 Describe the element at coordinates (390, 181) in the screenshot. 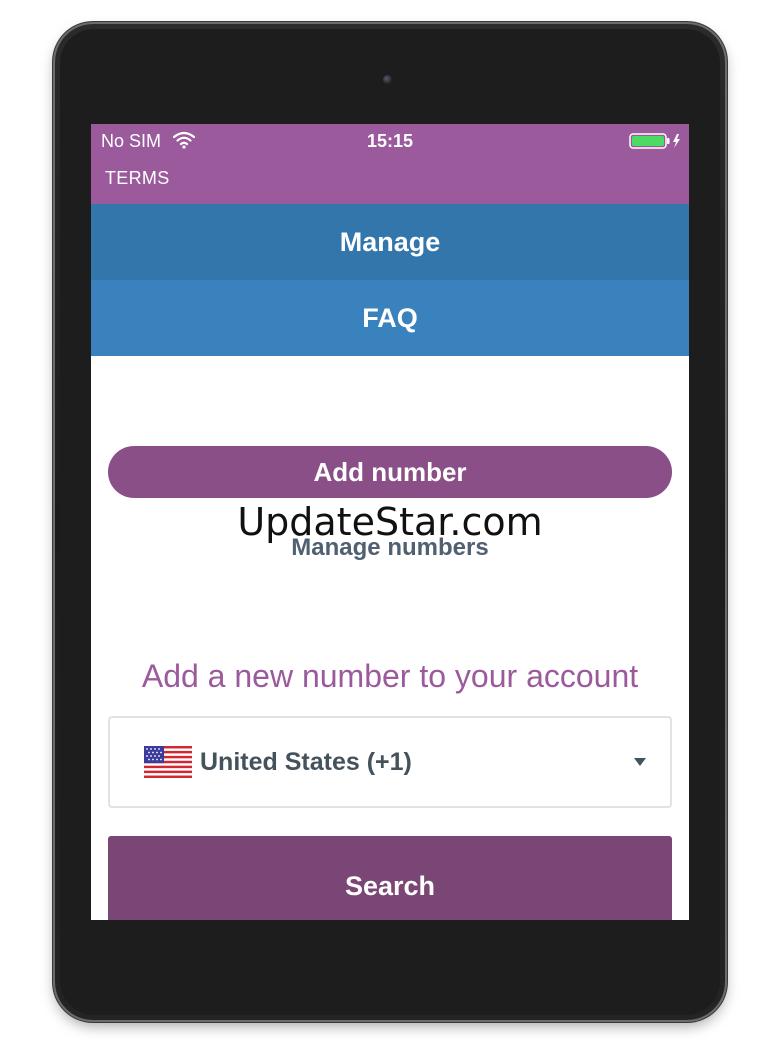

I see `top-nav-bar: TERMS` at that location.